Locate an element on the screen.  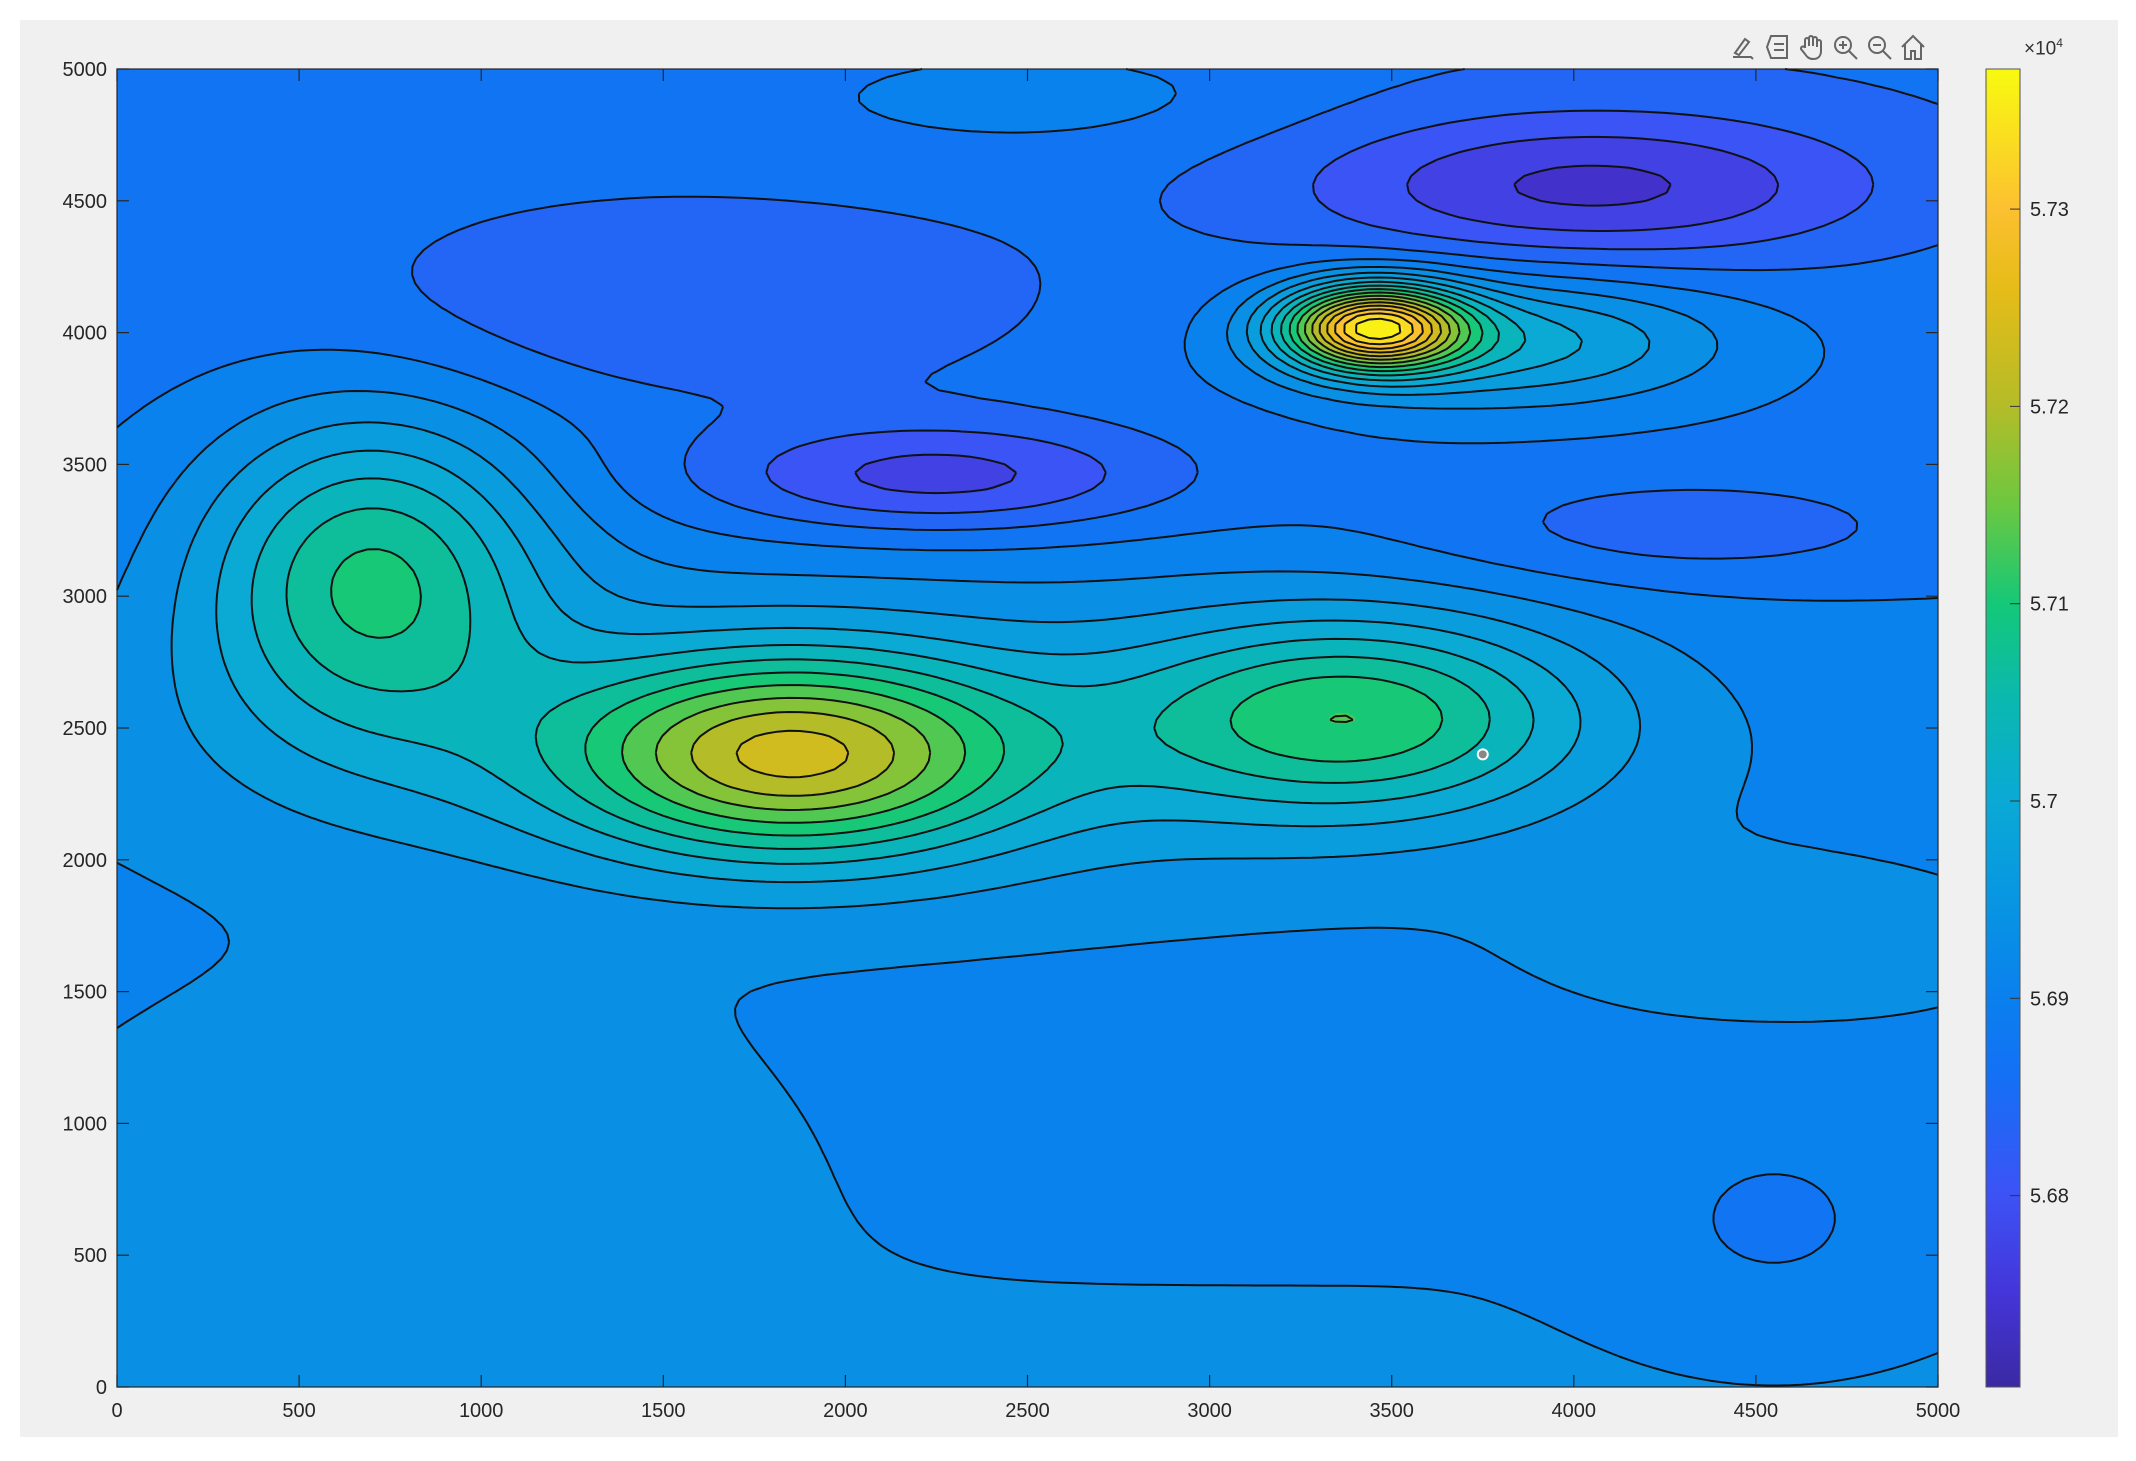
y-tick-label: 4500 is located at coordinates (85, 202).